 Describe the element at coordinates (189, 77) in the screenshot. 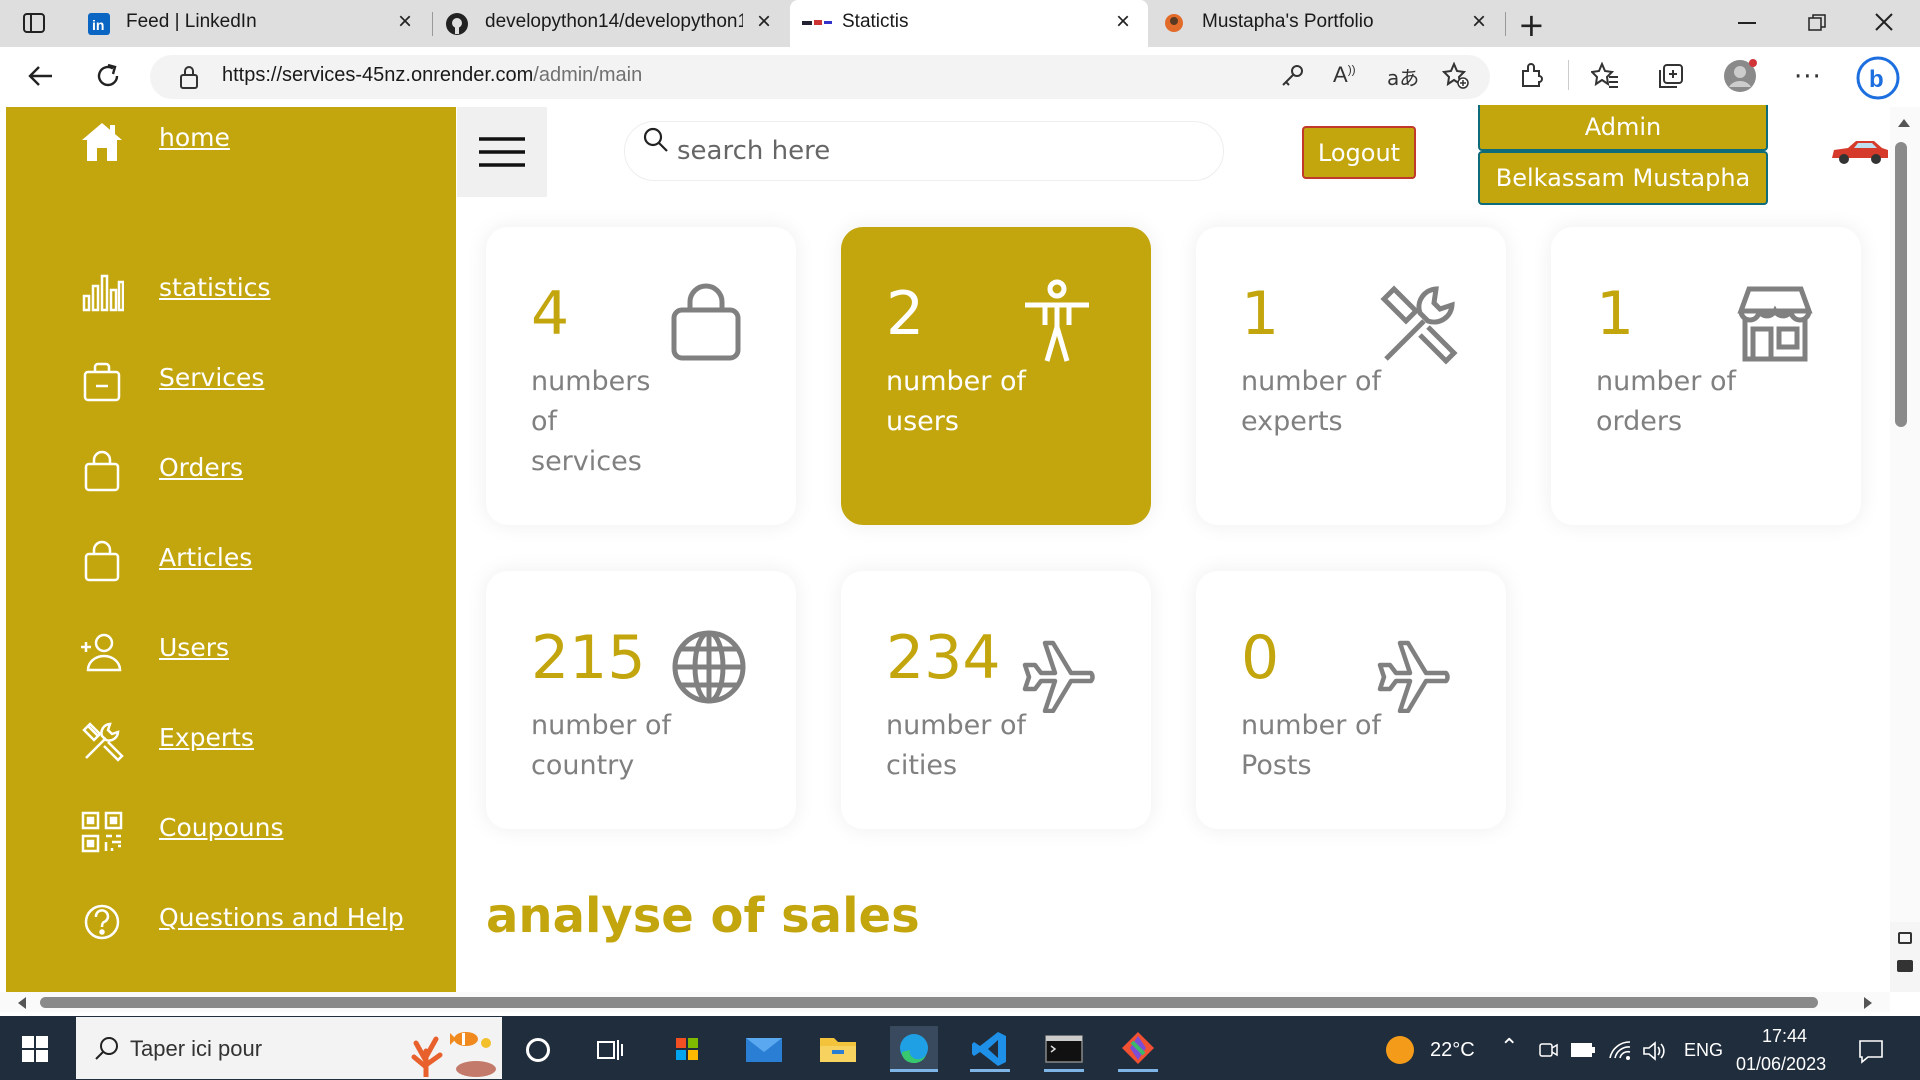

I see `lock-icon` at that location.